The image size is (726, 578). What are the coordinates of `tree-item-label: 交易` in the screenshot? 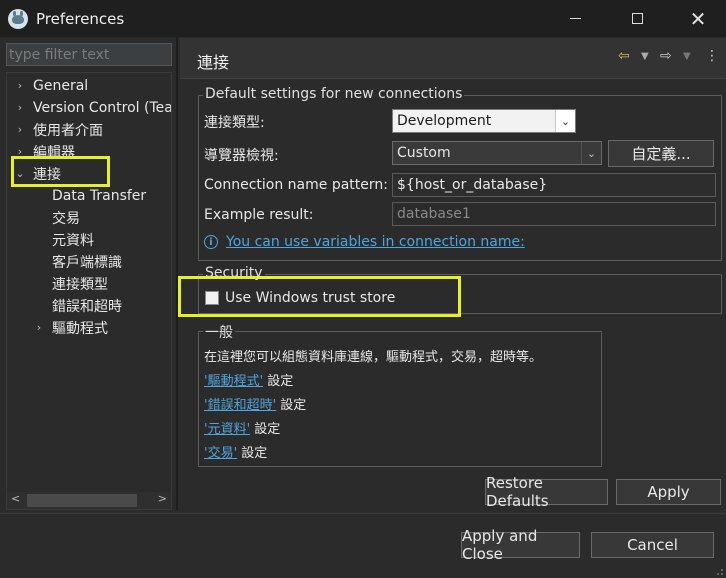 It's located at (66, 218).